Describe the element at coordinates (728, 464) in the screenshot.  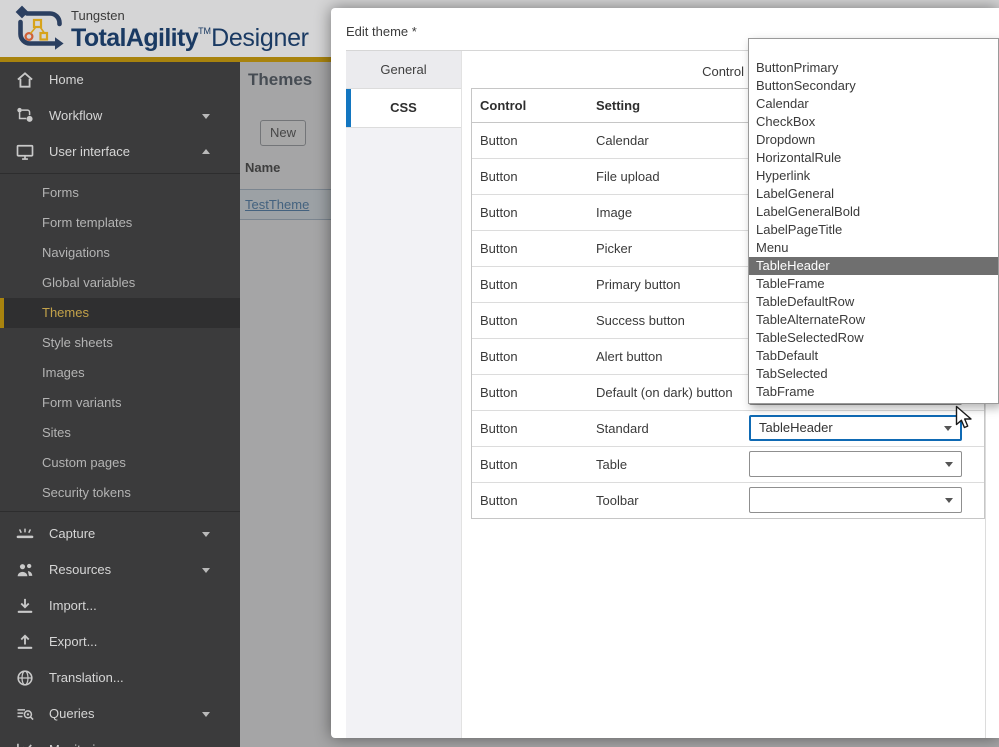
I see `table-row: Button Table` at that location.